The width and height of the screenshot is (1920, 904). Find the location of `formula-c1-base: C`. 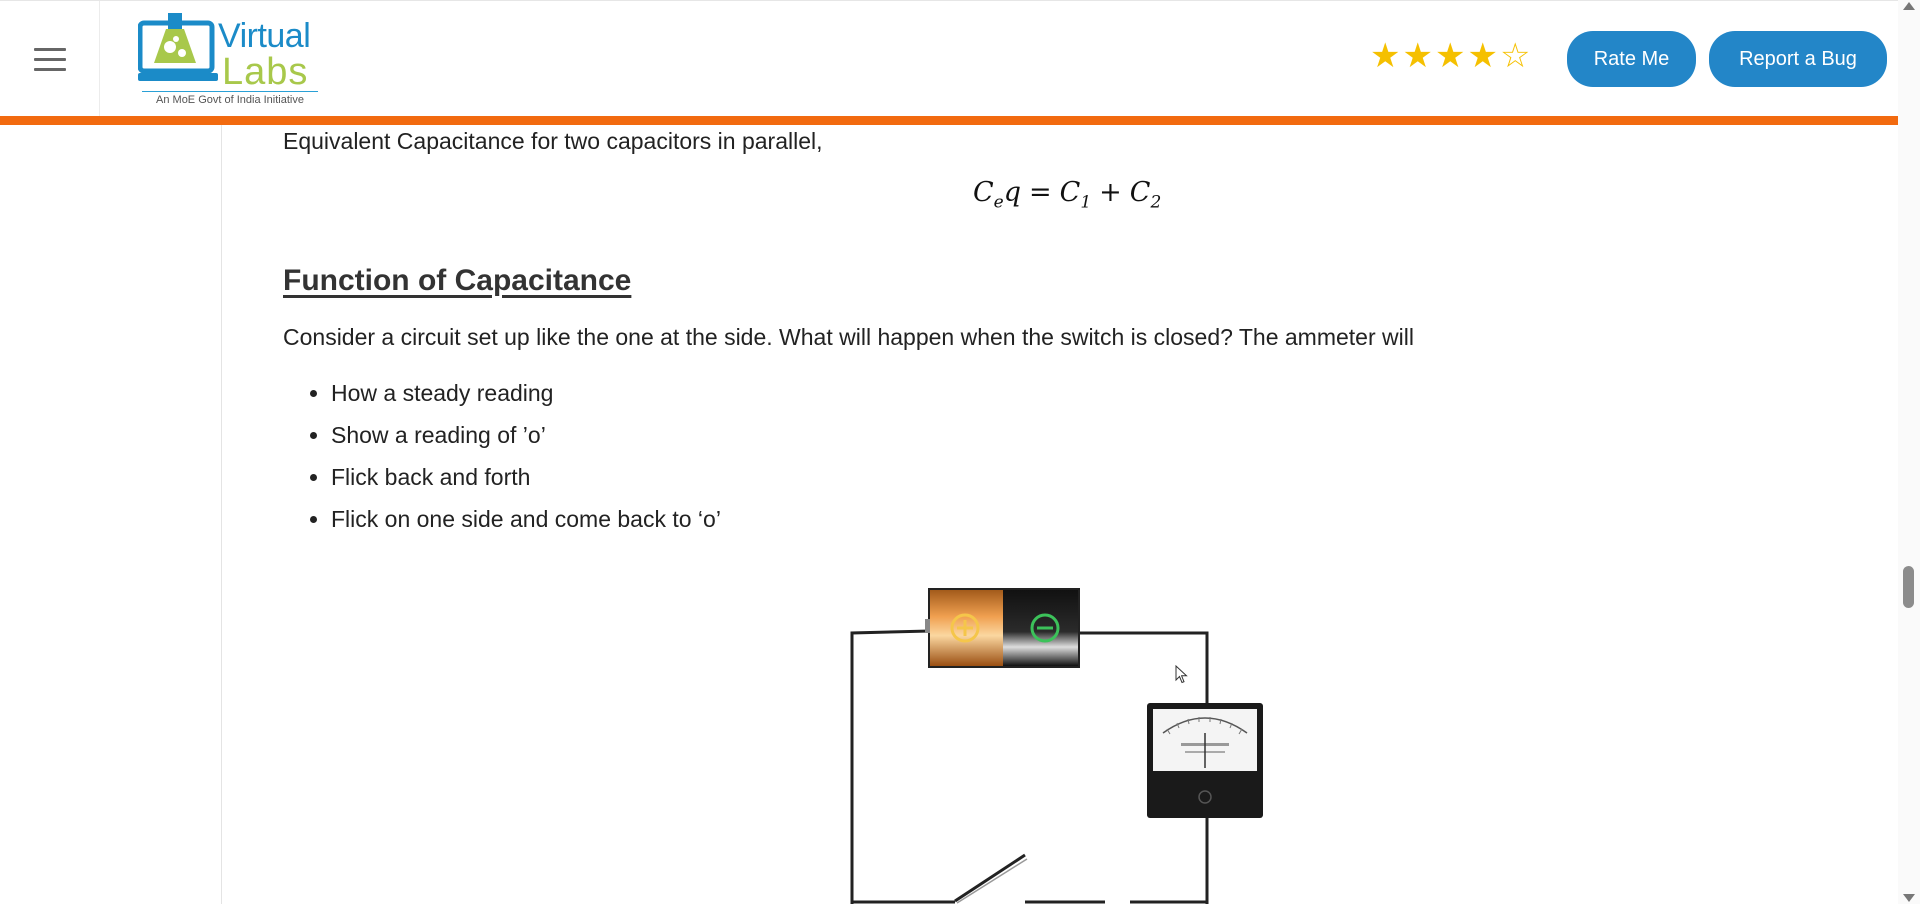

formula-c1-base: C is located at coordinates (1070, 192).